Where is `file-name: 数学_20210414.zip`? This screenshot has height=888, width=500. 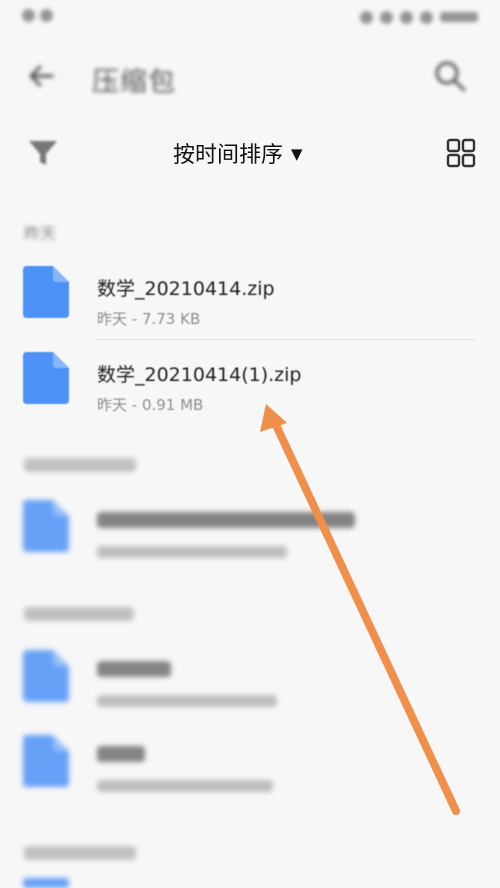
file-name: 数学_20210414.zip is located at coordinates (186, 289).